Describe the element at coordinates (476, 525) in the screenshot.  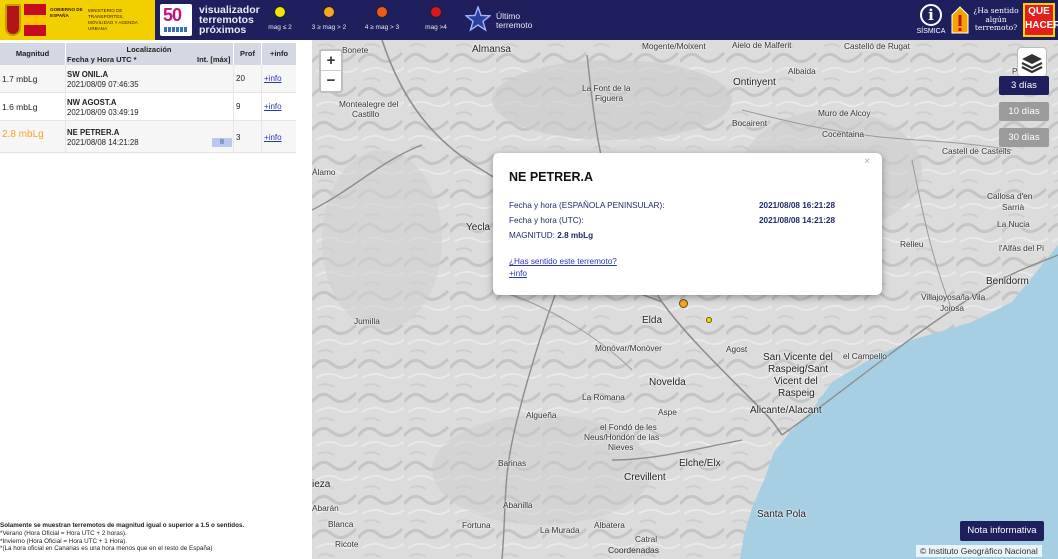
I see `map-place-label: Fortuna` at that location.